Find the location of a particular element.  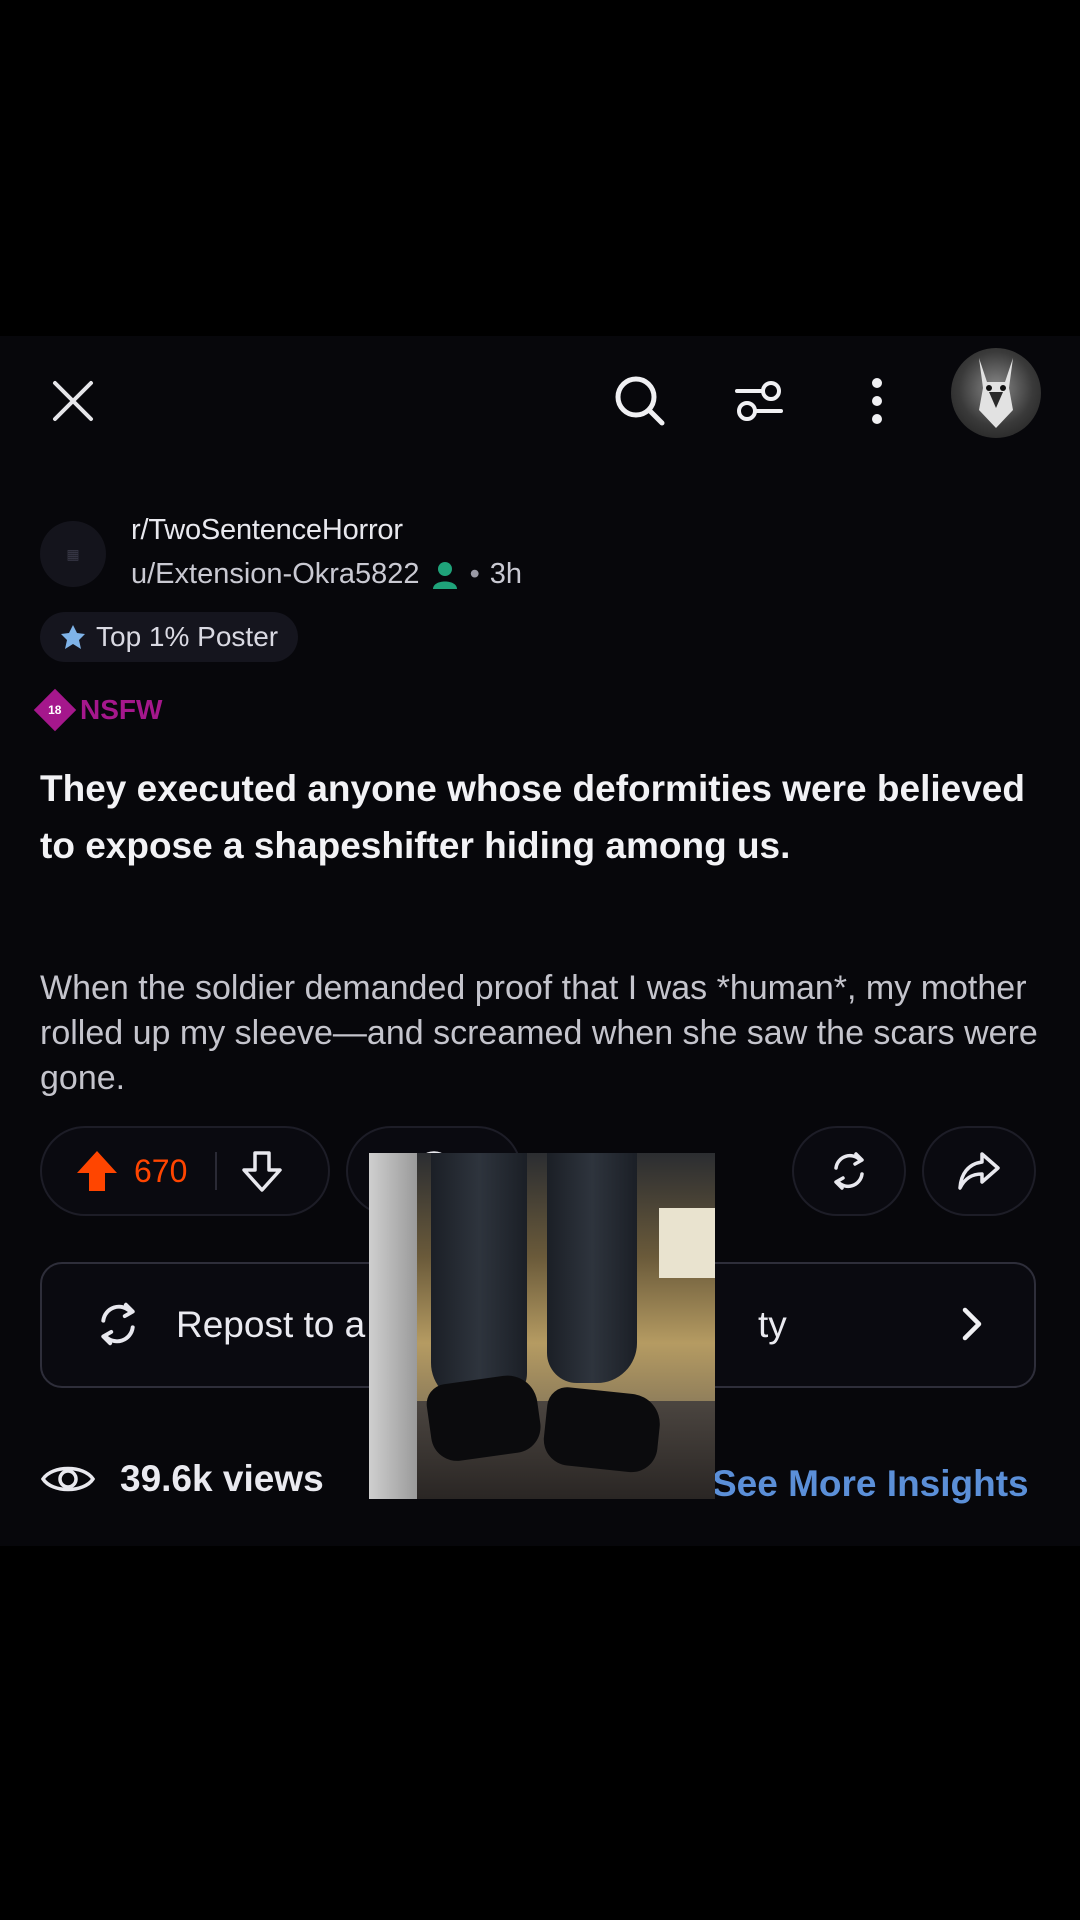

views-count: 39.6k views is located at coordinates (222, 1478).